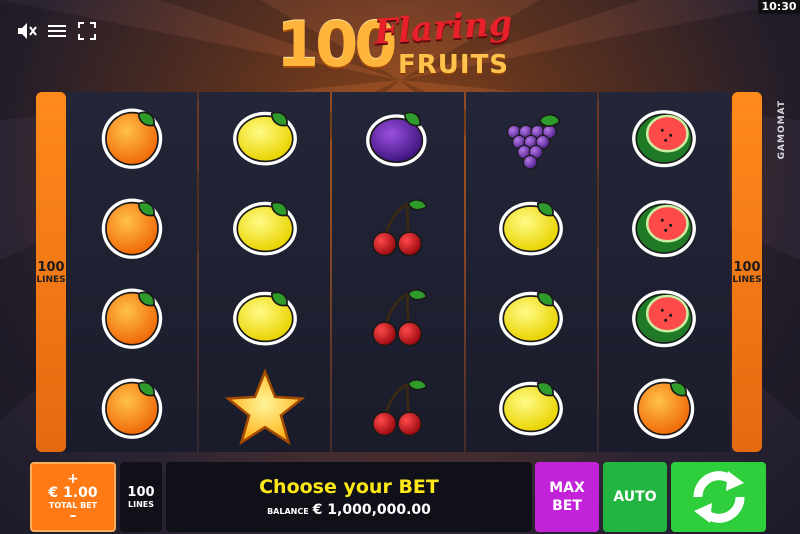 This screenshot has width=800, height=534. What do you see at coordinates (27, 31) in the screenshot?
I see `sound-muted-icon` at bounding box center [27, 31].